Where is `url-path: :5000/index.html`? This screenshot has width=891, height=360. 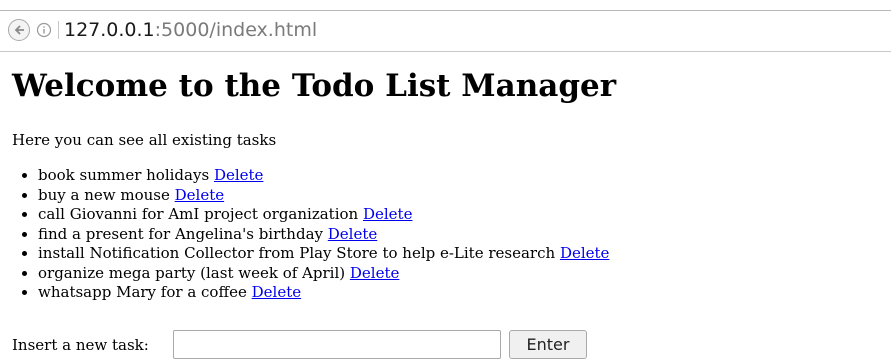 url-path: :5000/index.html is located at coordinates (236, 30).